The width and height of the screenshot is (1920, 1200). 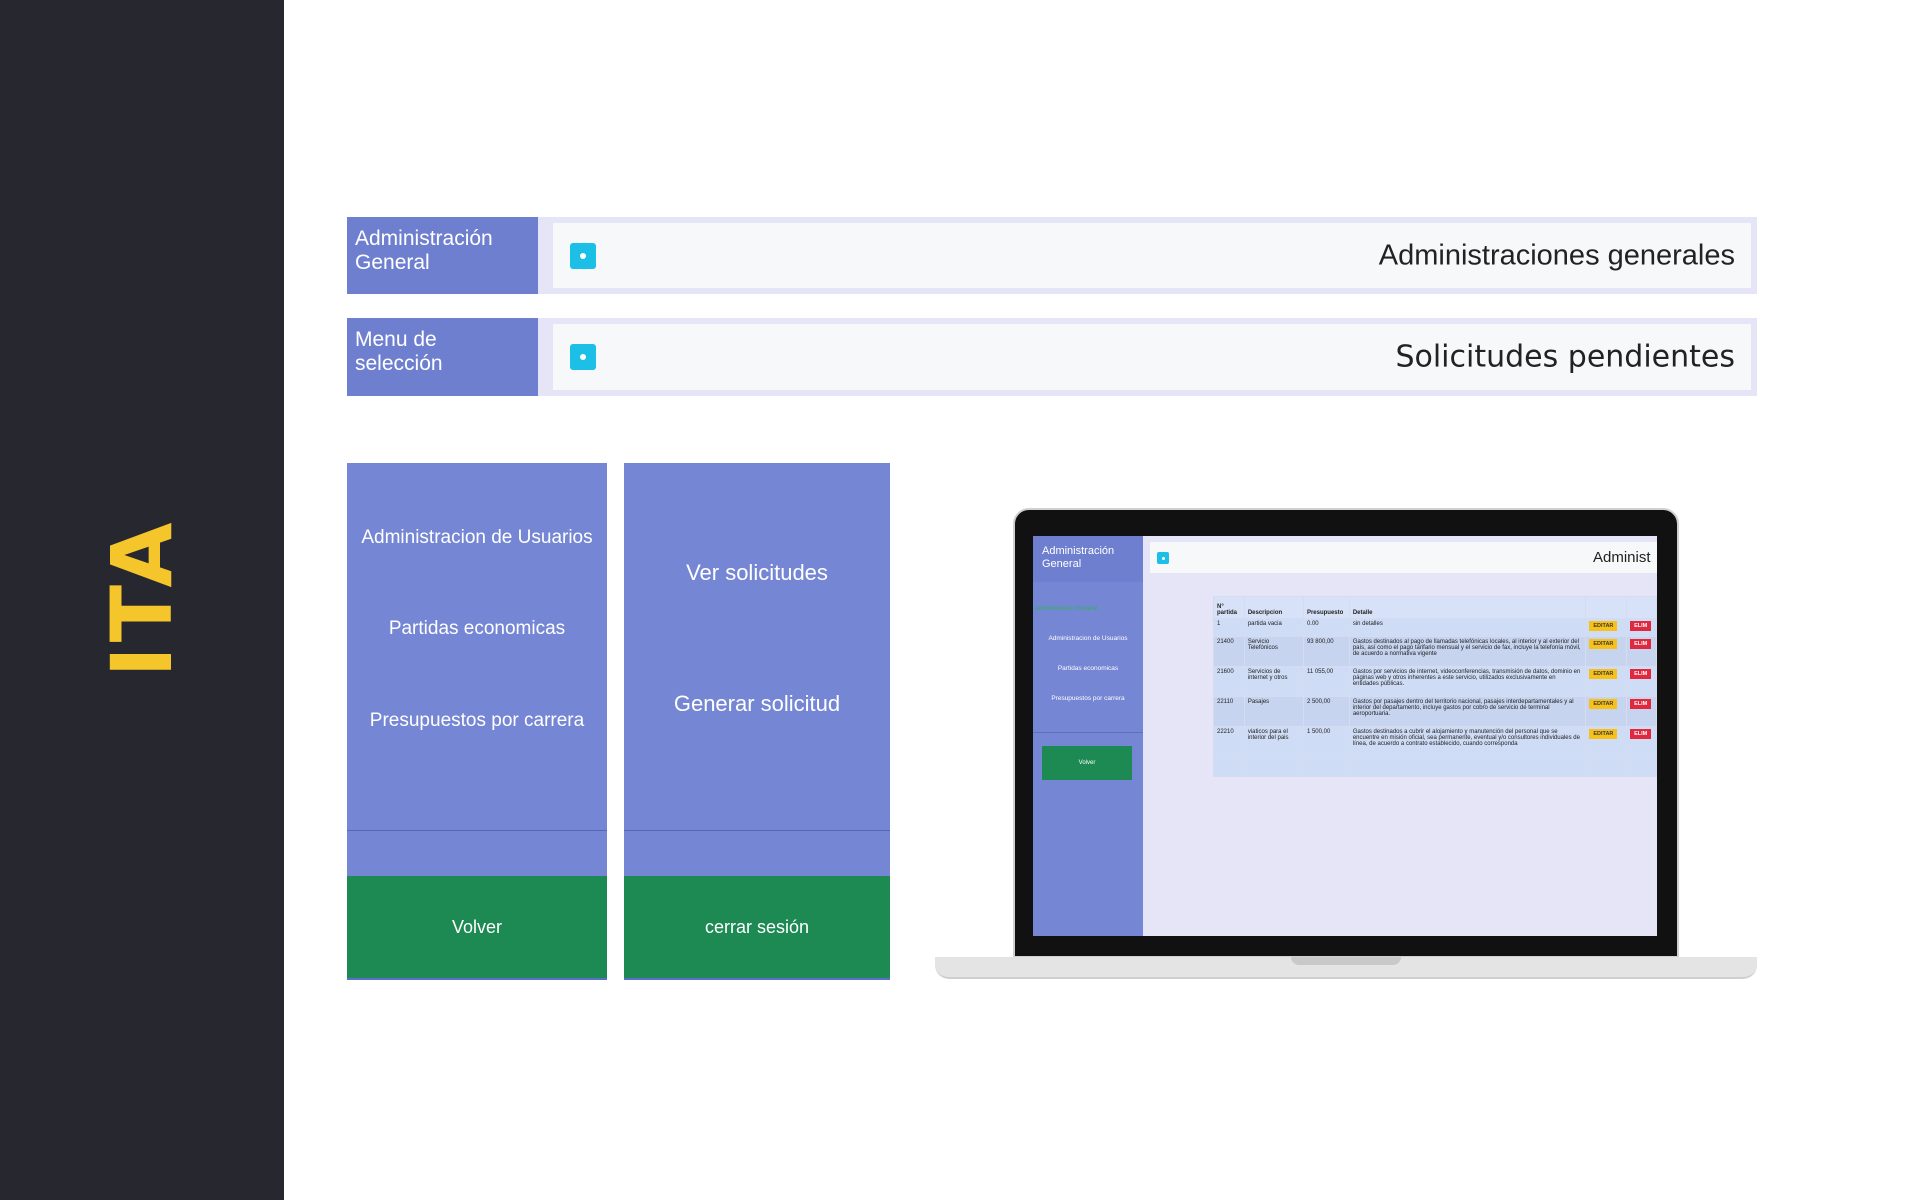 I want to click on left-sidebar-strip: ITA, so click(x=142, y=600).